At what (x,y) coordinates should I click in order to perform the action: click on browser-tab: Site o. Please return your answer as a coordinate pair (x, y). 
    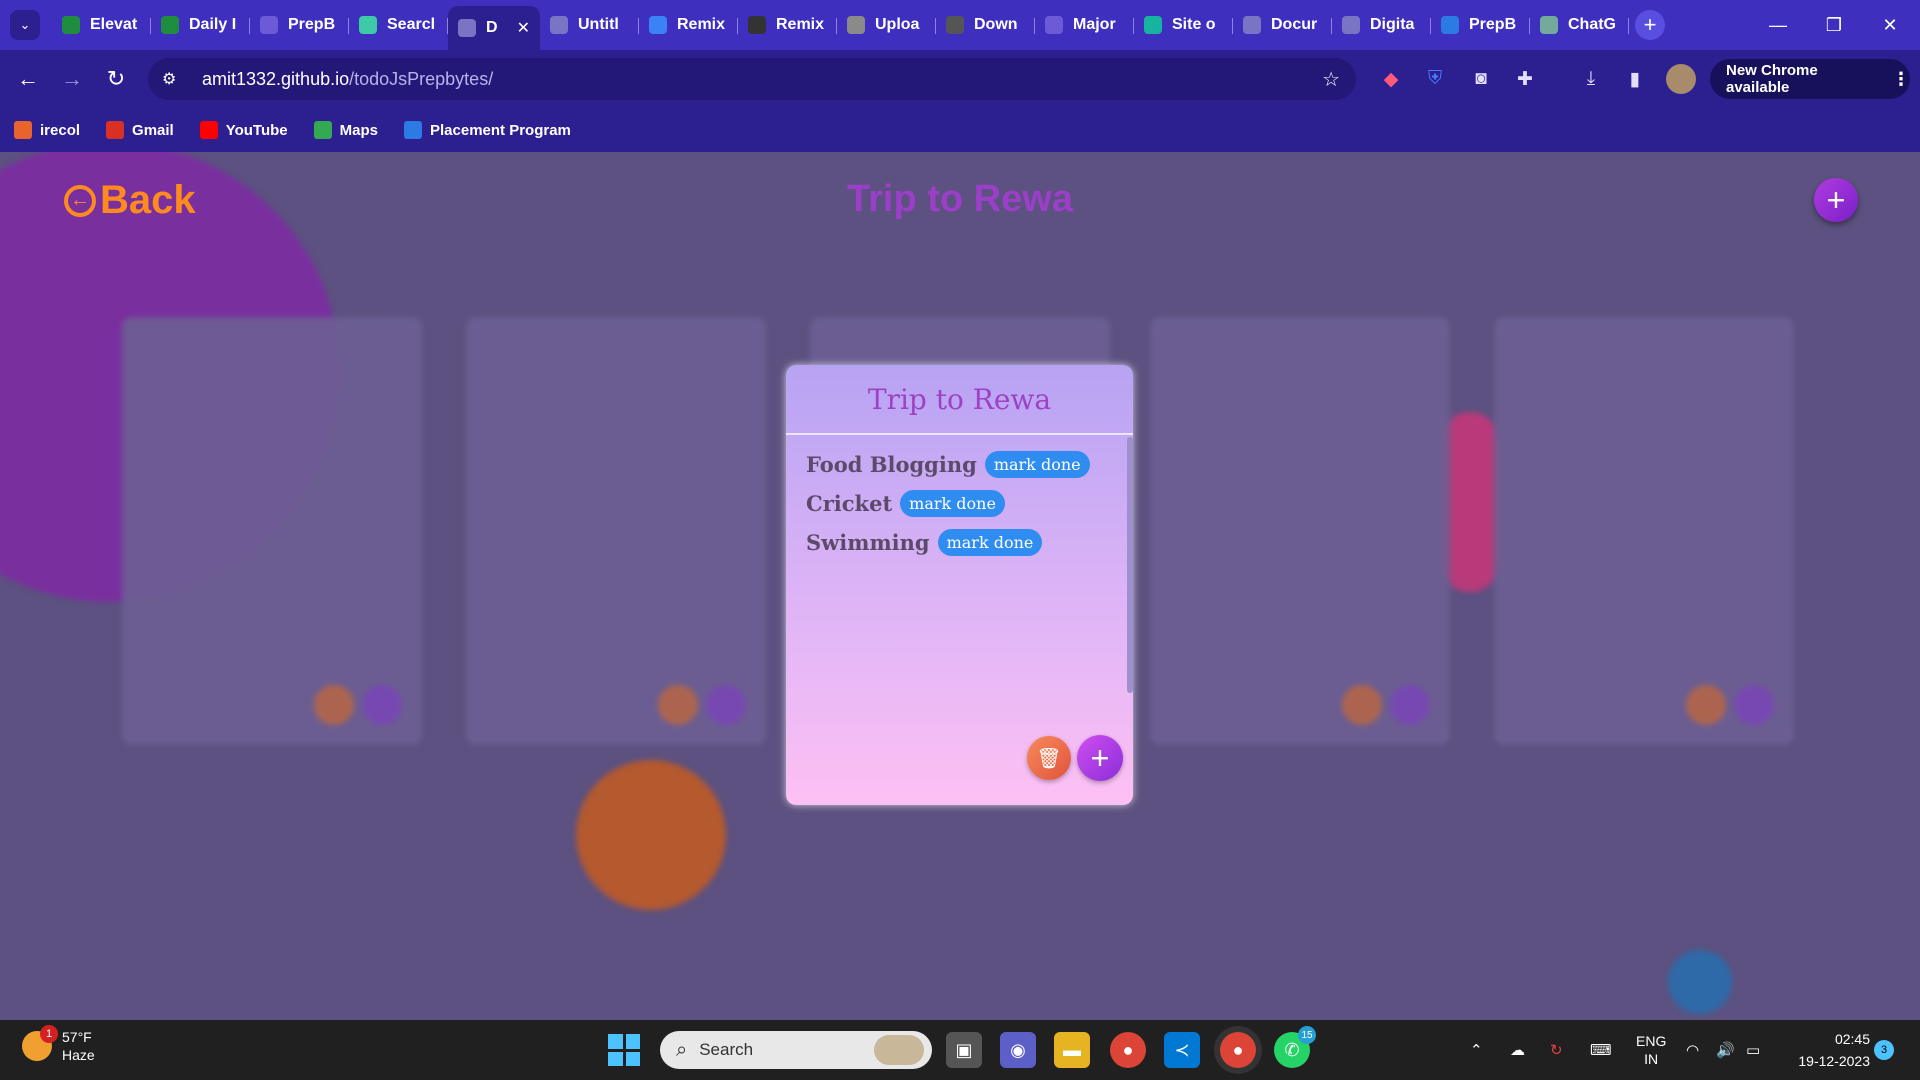
    Looking at the image, I should click on (1183, 25).